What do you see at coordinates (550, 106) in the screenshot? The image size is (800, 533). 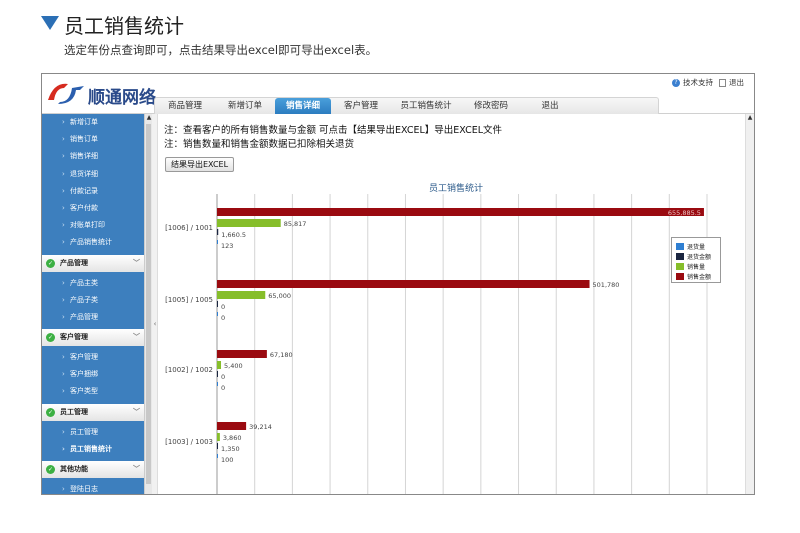 I see `tab-exit: 退出` at bounding box center [550, 106].